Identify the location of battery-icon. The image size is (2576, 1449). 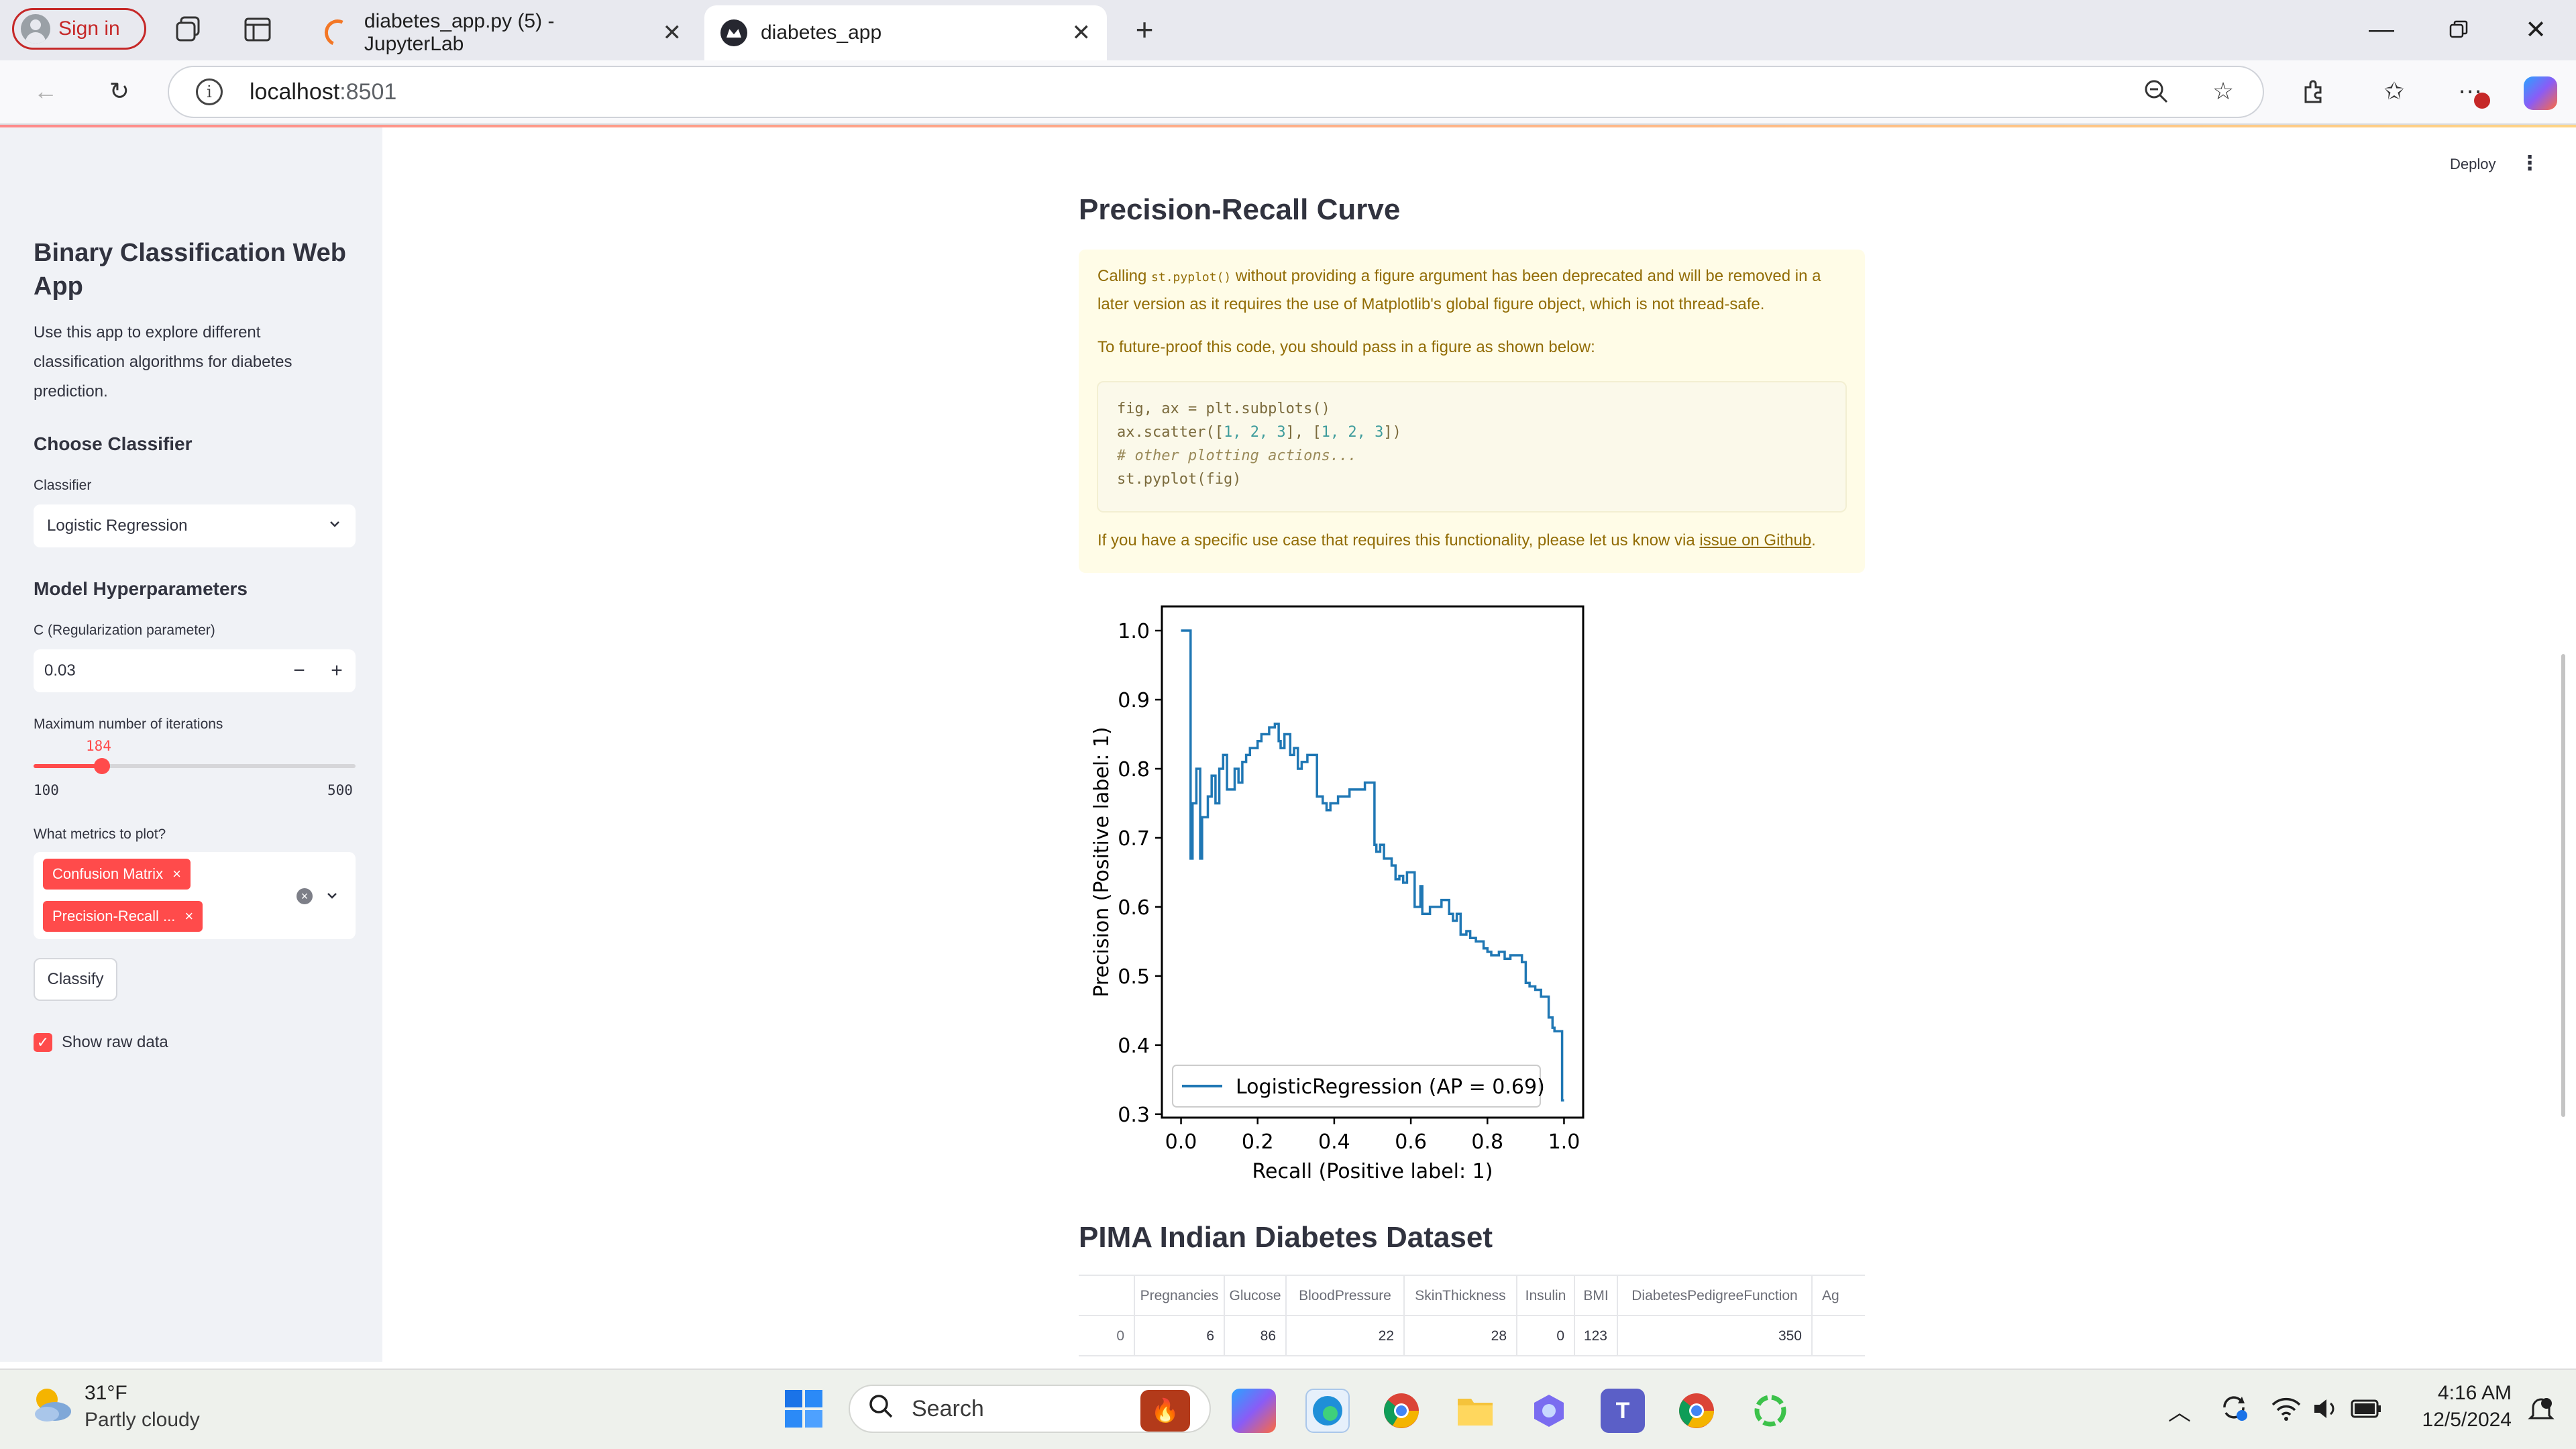
(2367, 1410).